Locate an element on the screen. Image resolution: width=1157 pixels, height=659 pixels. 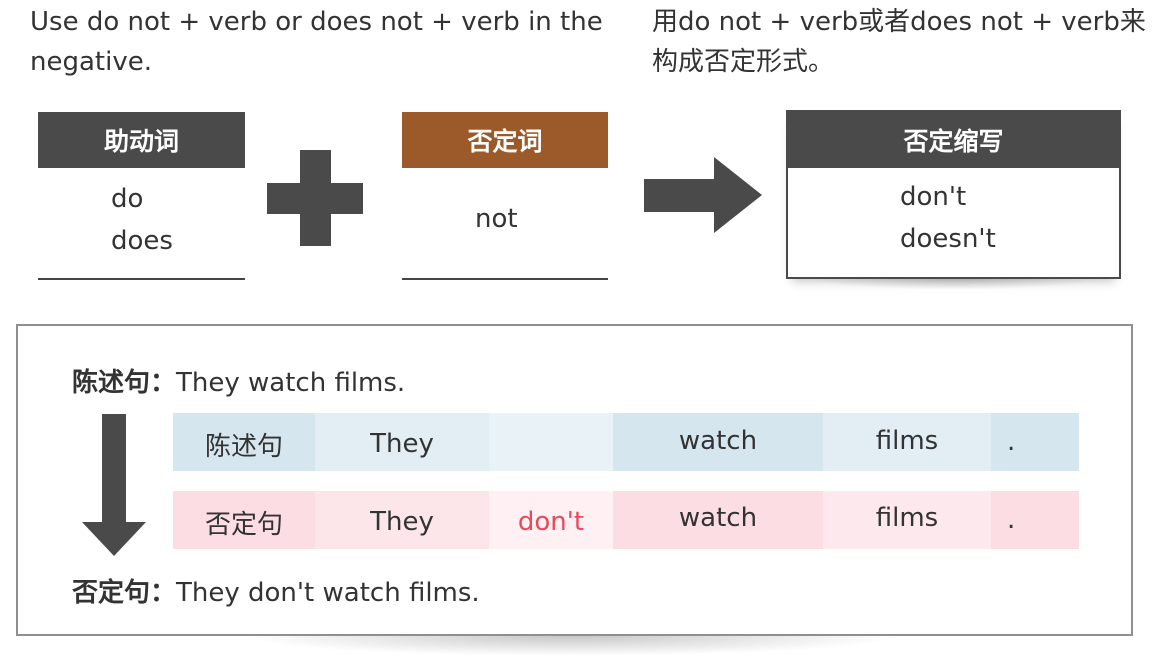
contraction-block: 否定缩写 don't doesn't is located at coordinates (953, 194).